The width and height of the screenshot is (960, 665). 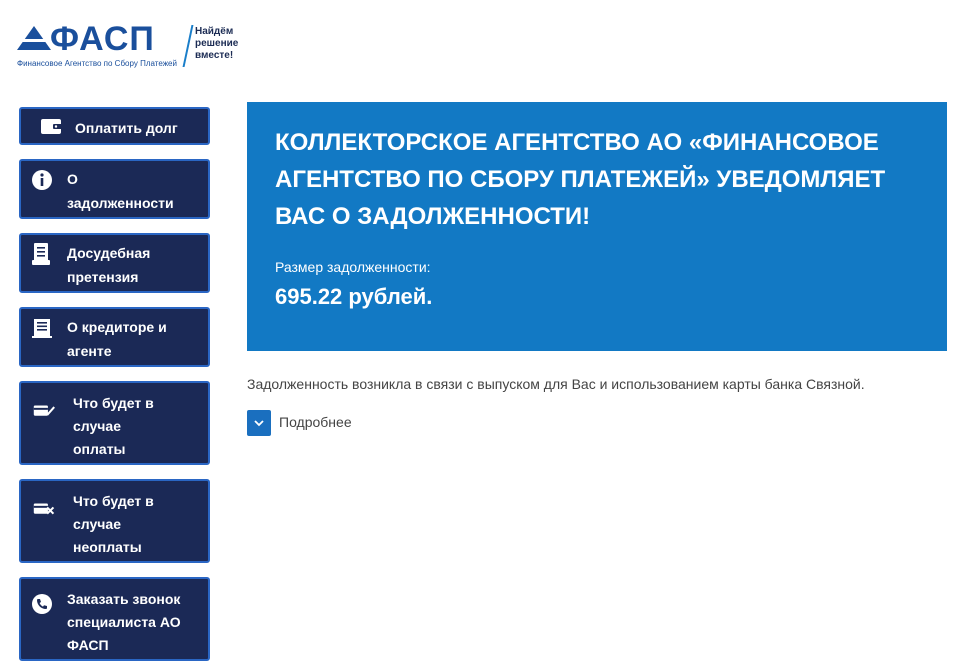 What do you see at coordinates (44, 411) in the screenshot?
I see `card-check-icon` at bounding box center [44, 411].